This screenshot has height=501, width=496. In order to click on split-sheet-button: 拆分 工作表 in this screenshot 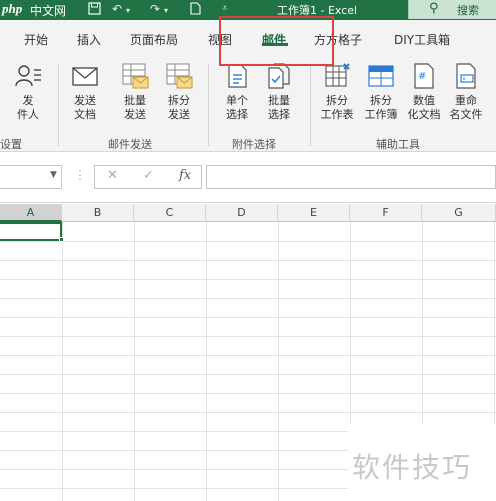, I will do `click(337, 92)`.